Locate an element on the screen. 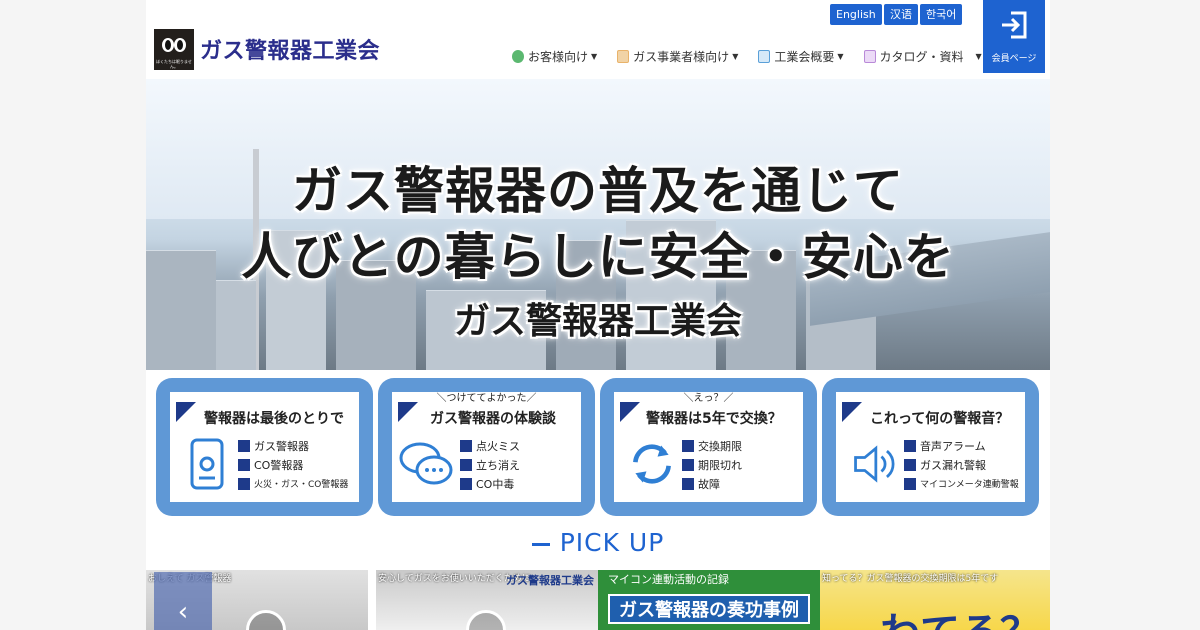 This screenshot has height=630, width=1200. people-icon is located at coordinates (518, 56).